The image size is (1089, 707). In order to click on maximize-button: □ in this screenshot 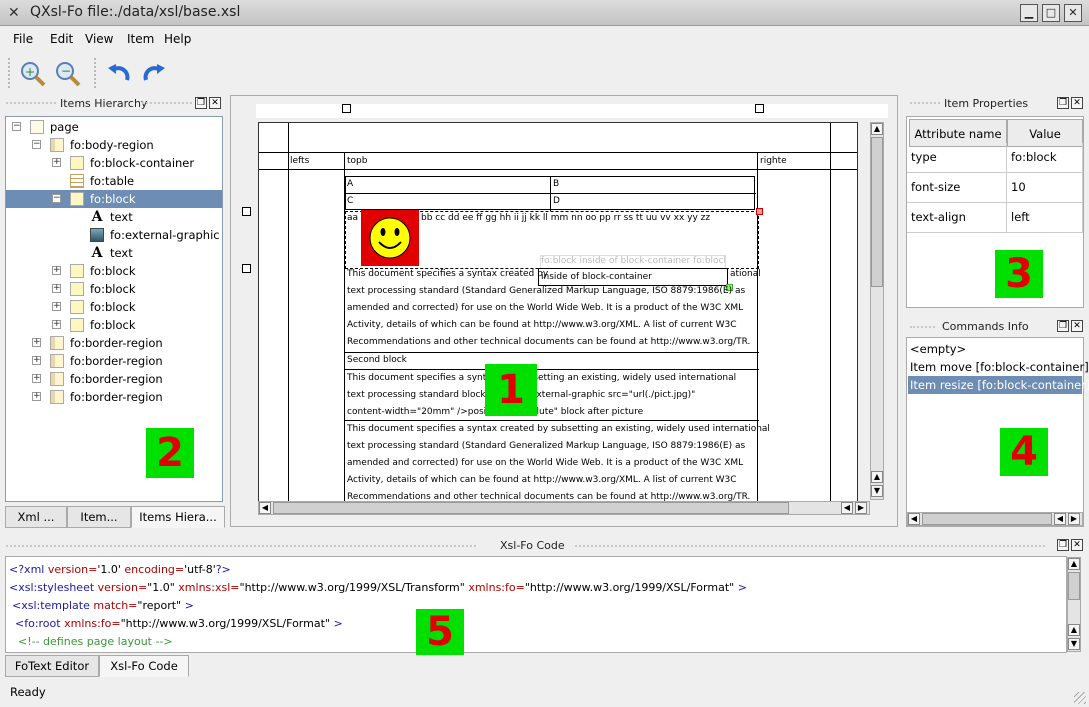, I will do `click(1051, 13)`.